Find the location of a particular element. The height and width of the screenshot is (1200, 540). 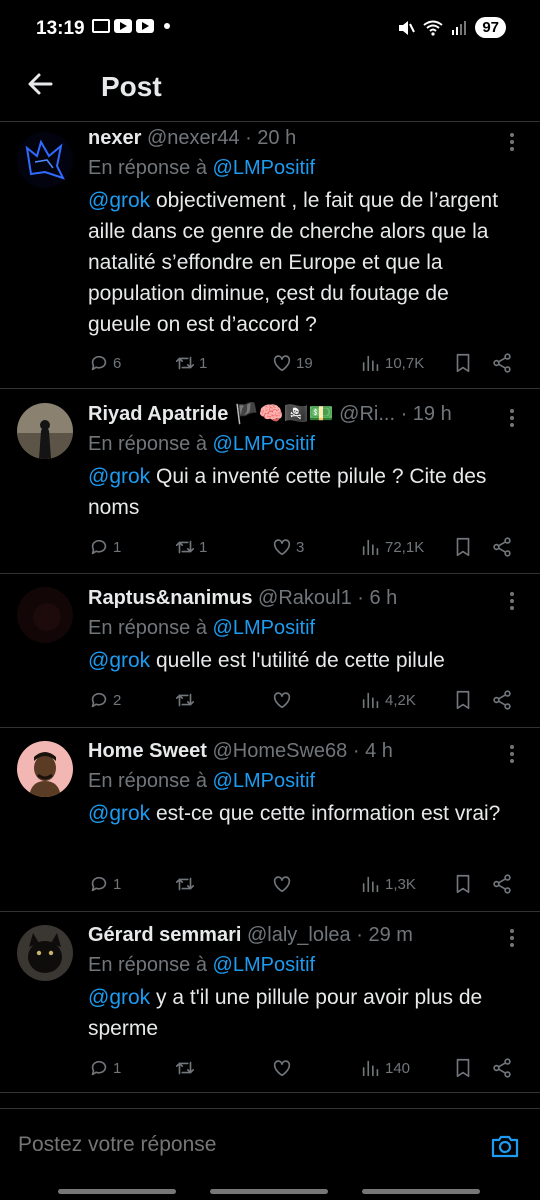

status-time: 13:19 is located at coordinates (60, 28).